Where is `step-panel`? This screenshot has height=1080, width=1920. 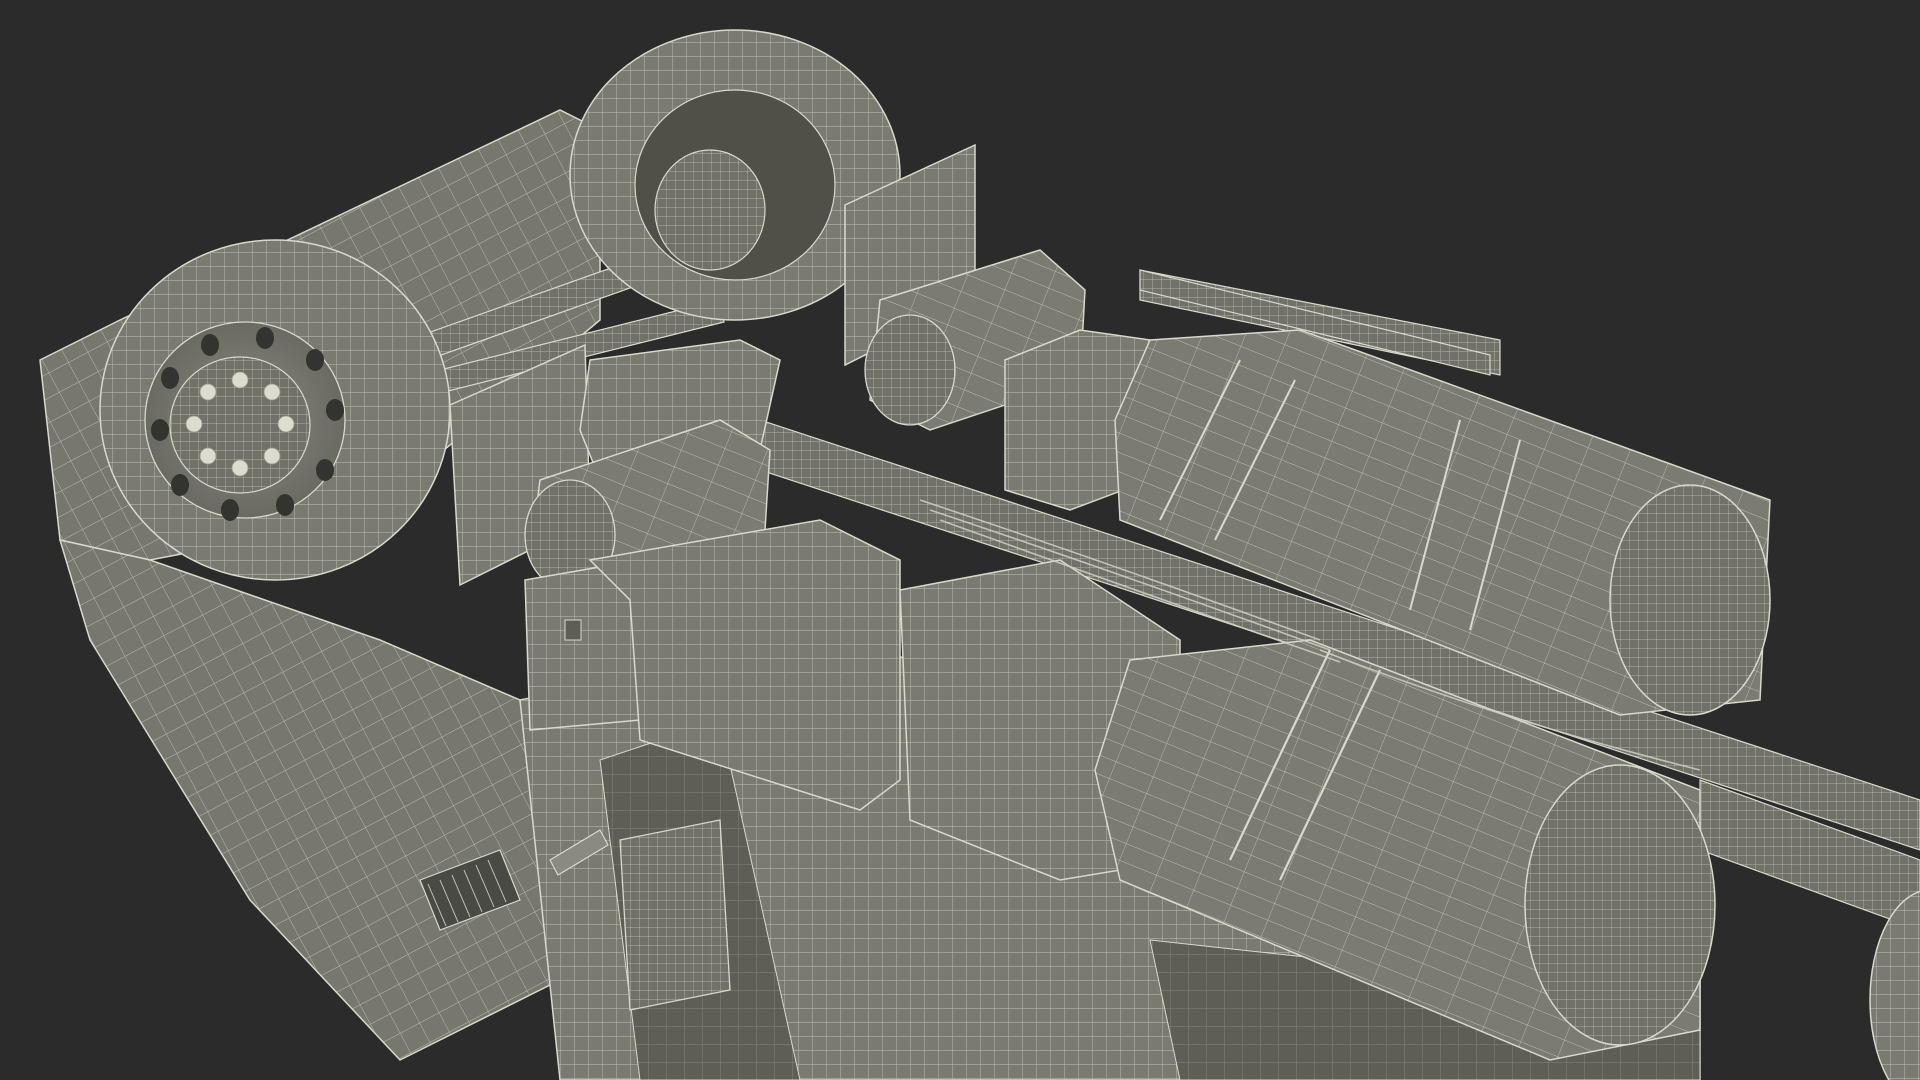 step-panel is located at coordinates (675, 915).